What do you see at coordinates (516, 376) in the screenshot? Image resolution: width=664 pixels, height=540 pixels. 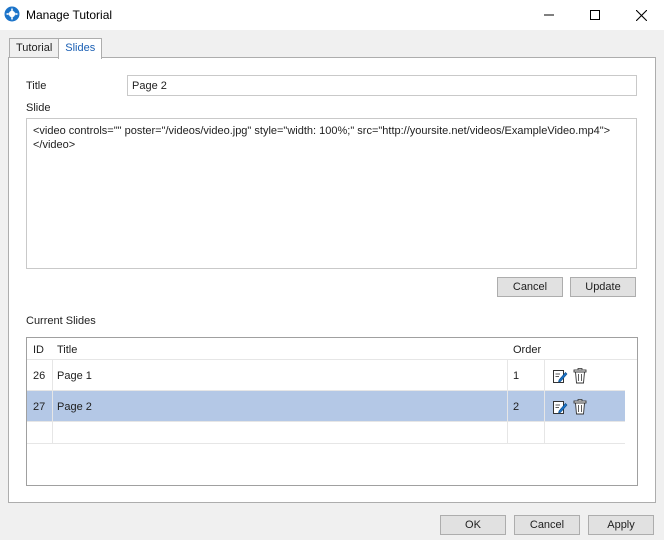 I see `row-order: 1` at bounding box center [516, 376].